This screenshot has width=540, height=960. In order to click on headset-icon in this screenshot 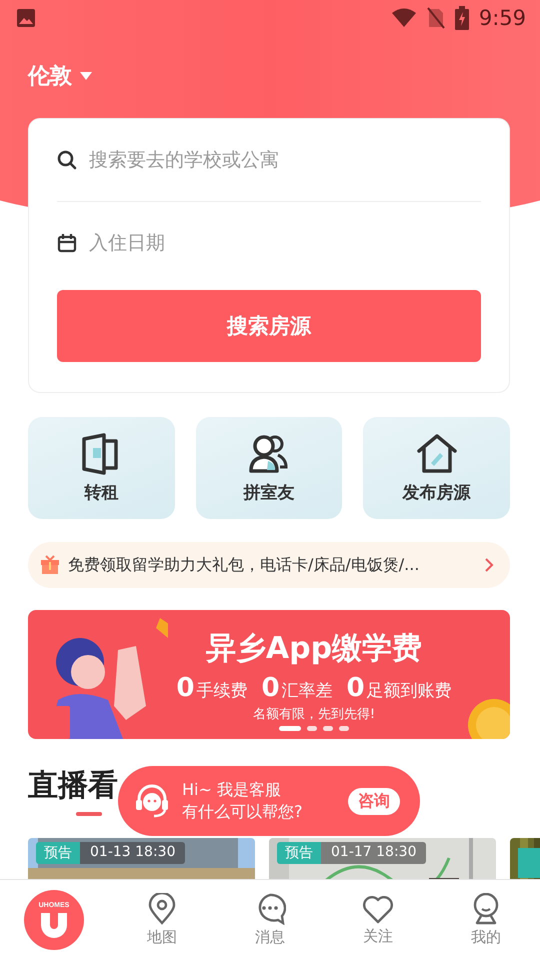, I will do `click(152, 801)`.